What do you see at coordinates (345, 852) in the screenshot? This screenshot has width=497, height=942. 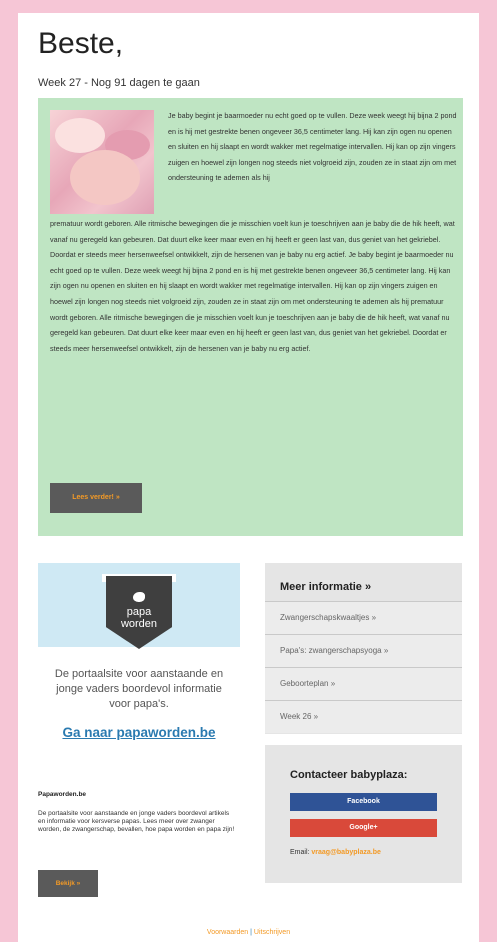 I see `email-link: vraag@babyplaza.be` at bounding box center [345, 852].